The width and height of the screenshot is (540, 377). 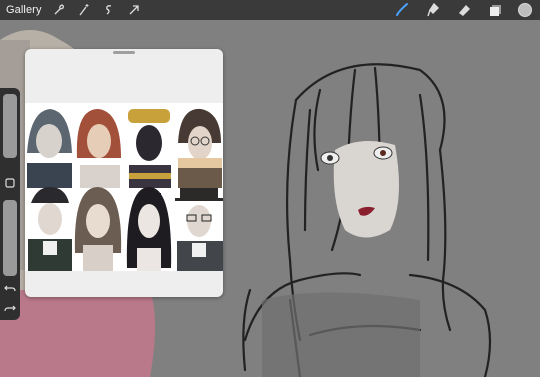 What do you see at coordinates (433, 10) in the screenshot?
I see `smudge-icon` at bounding box center [433, 10].